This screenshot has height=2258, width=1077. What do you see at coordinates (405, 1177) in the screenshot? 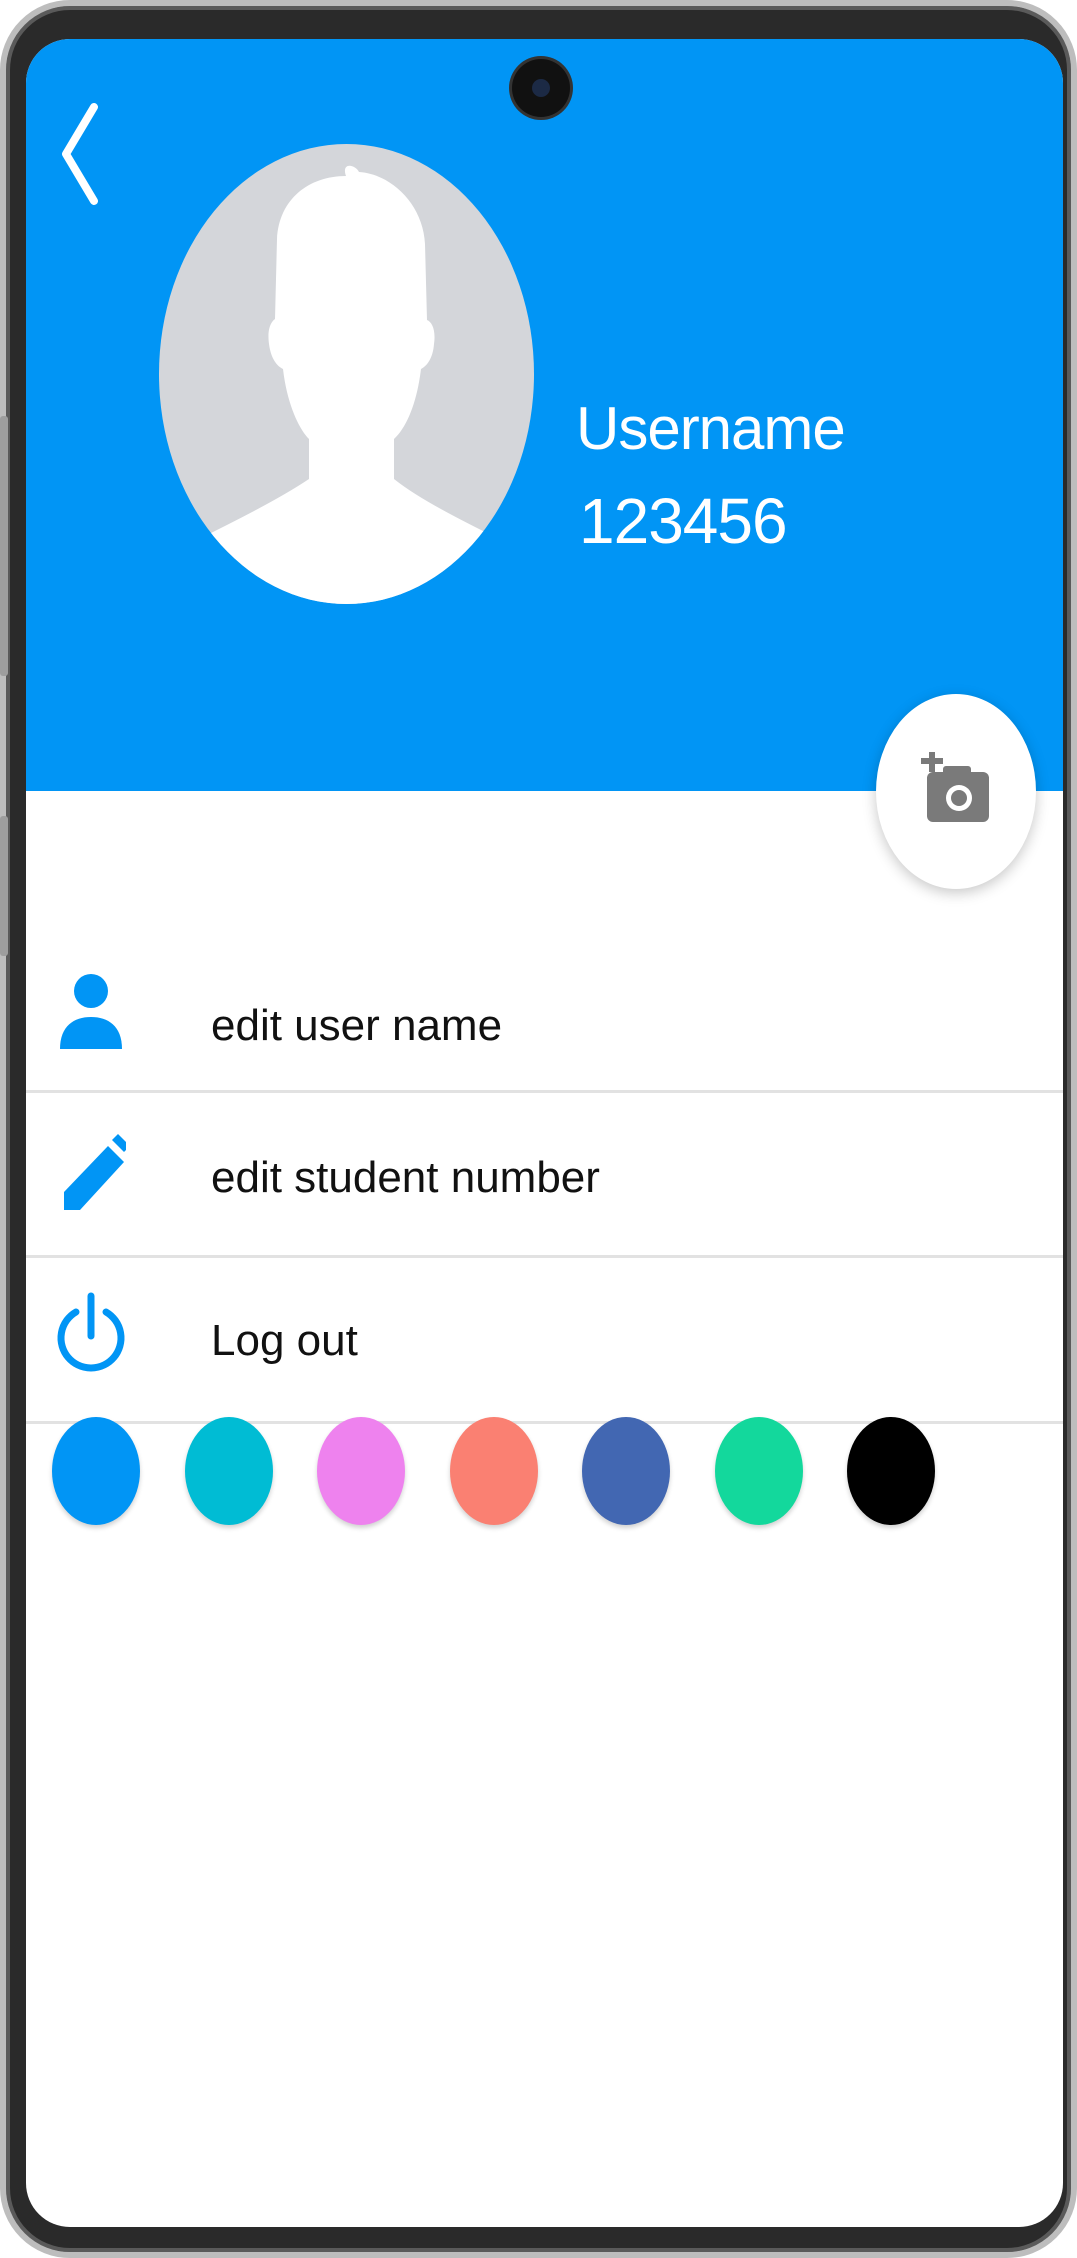
I see `menu-item-label: edit student number` at bounding box center [405, 1177].